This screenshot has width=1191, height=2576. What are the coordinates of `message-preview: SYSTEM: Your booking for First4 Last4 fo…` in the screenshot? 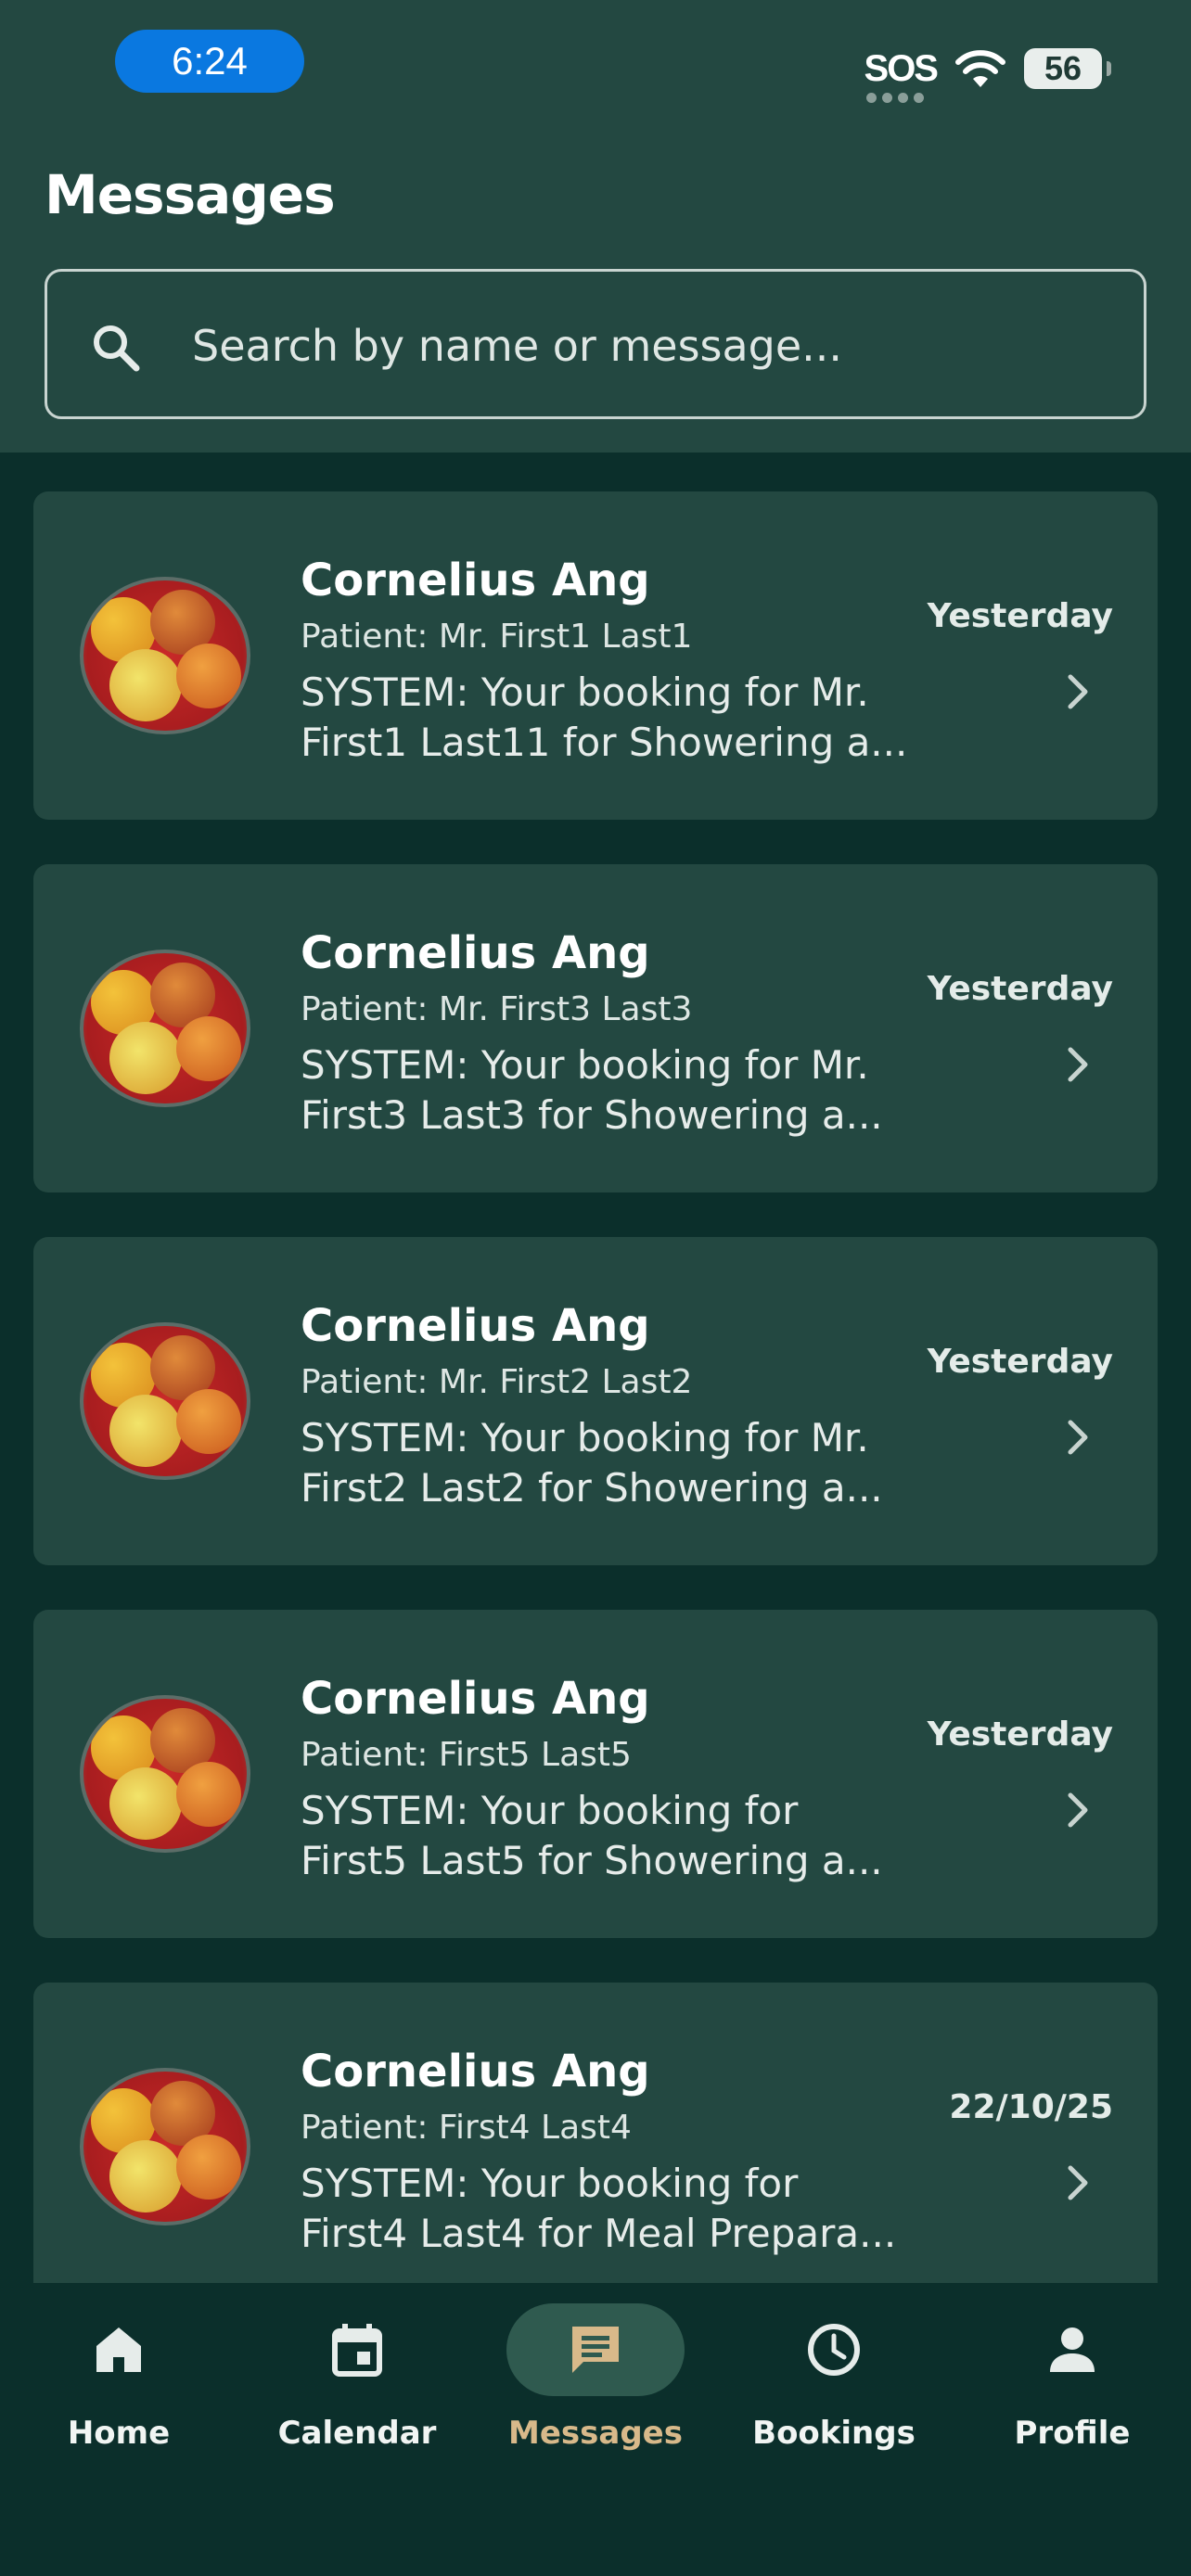 It's located at (621, 2209).